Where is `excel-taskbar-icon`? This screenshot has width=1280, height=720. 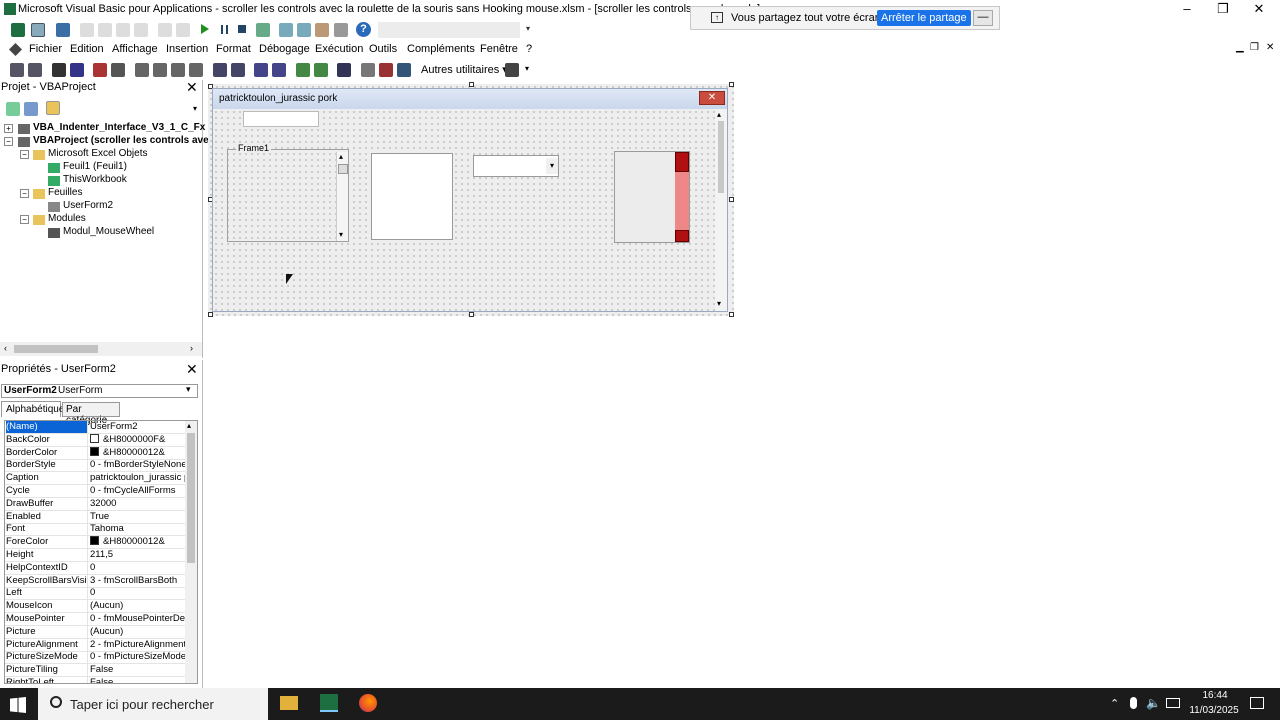
excel-taskbar-icon is located at coordinates (329, 703).